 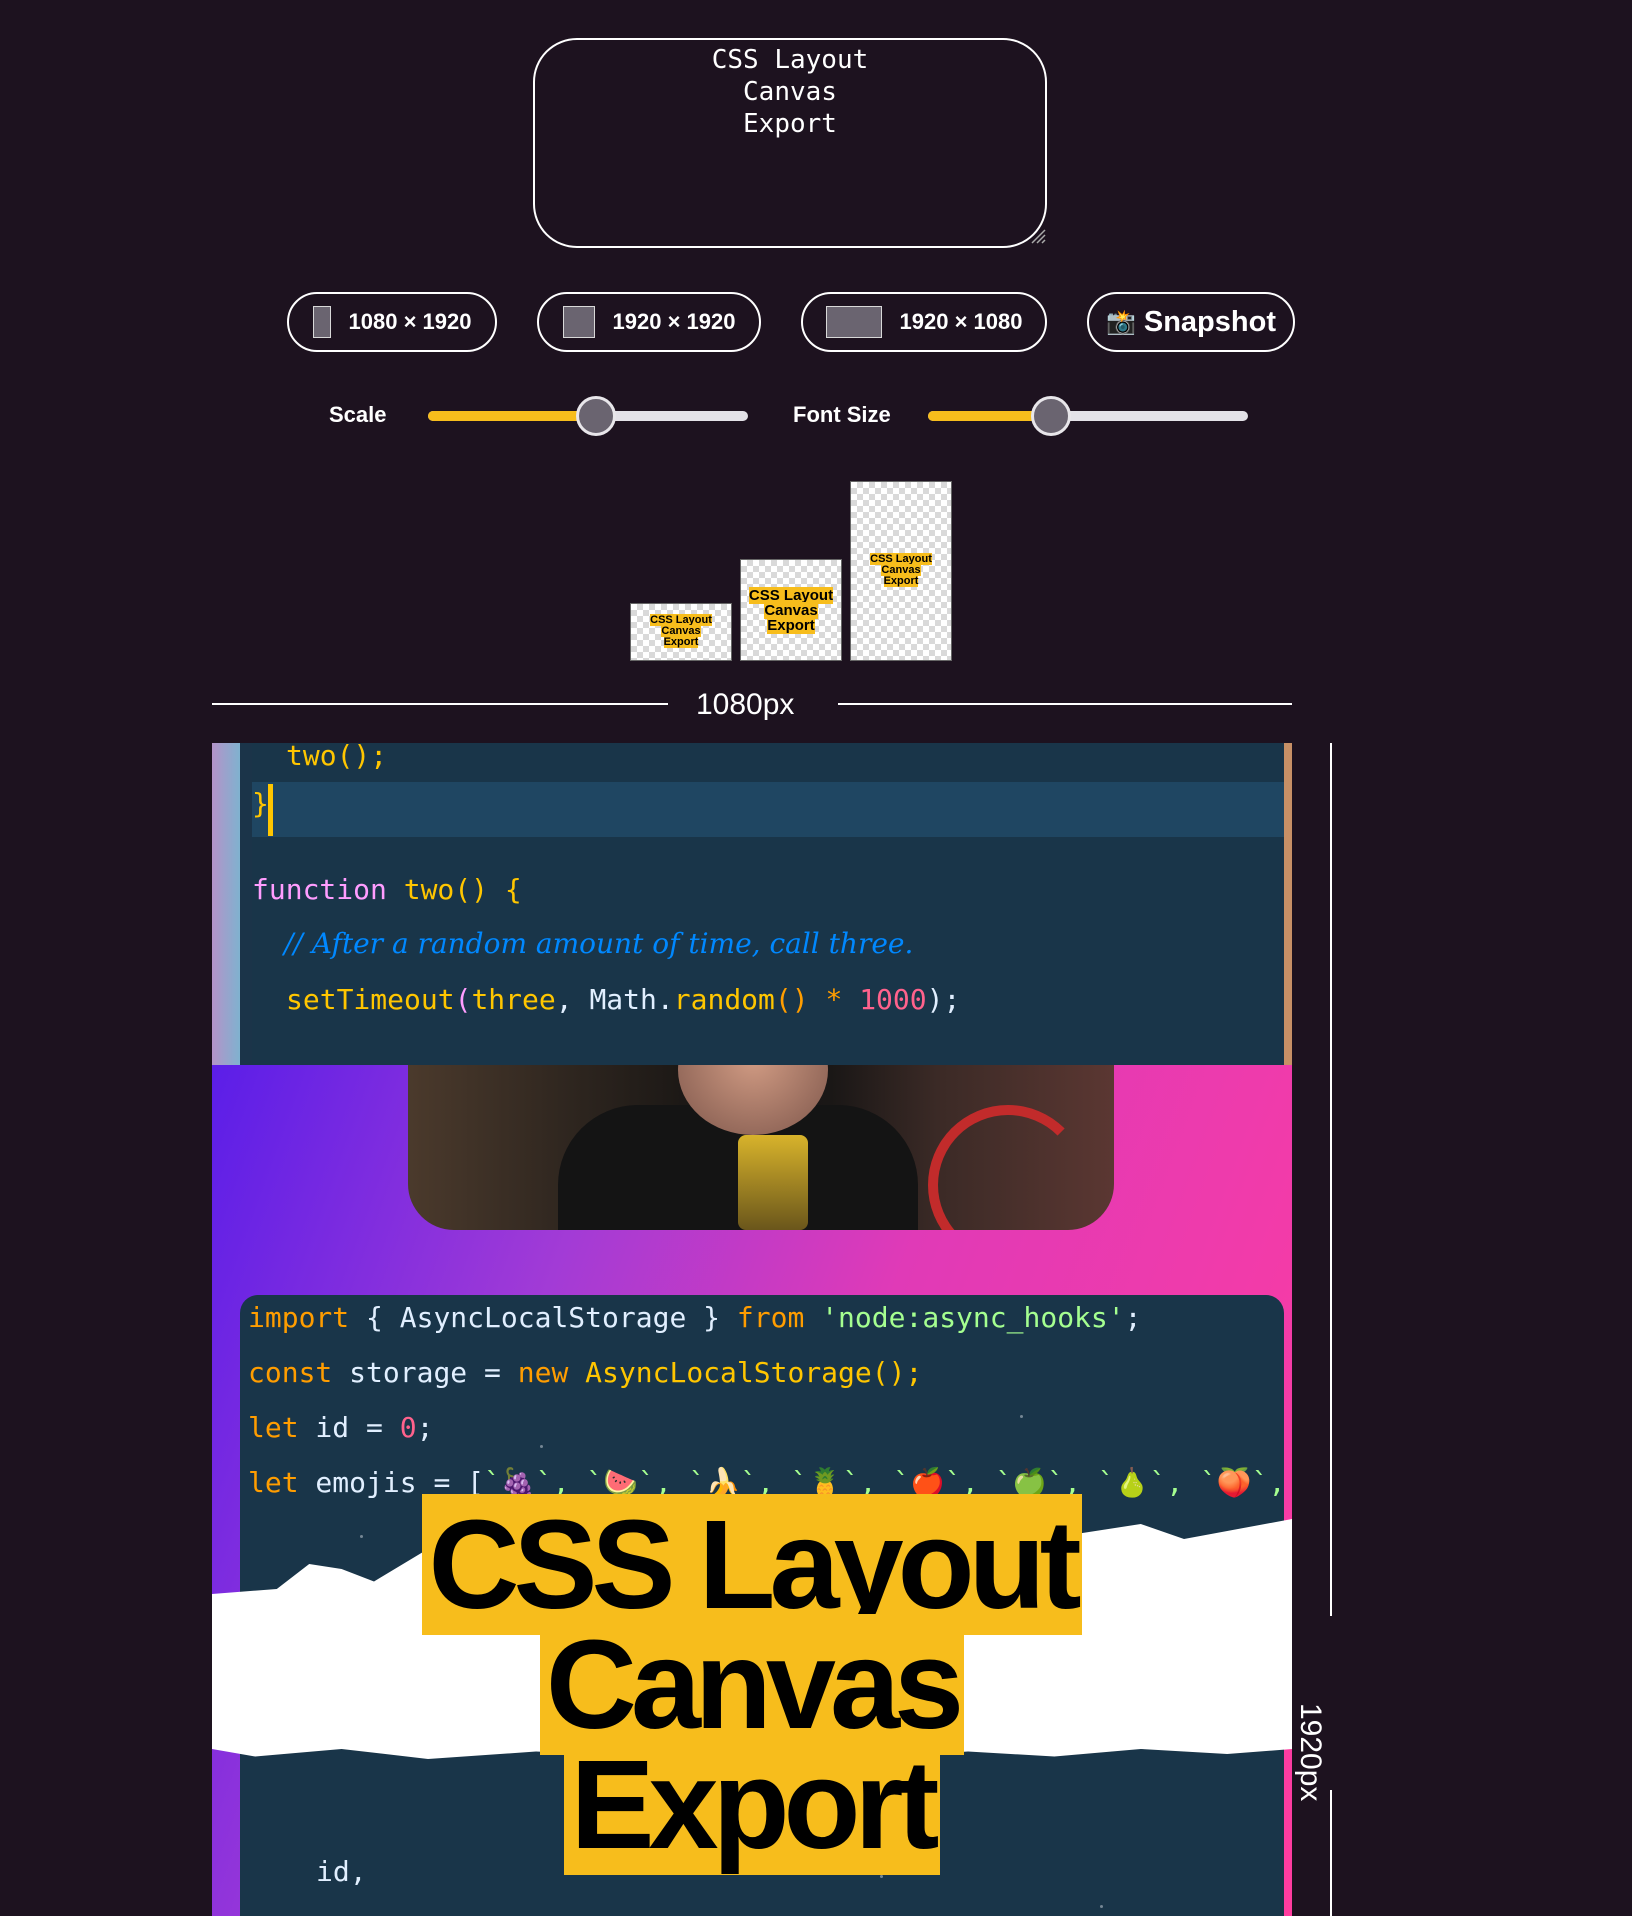 I want to click on code-line: function two() {, so click(x=387, y=889).